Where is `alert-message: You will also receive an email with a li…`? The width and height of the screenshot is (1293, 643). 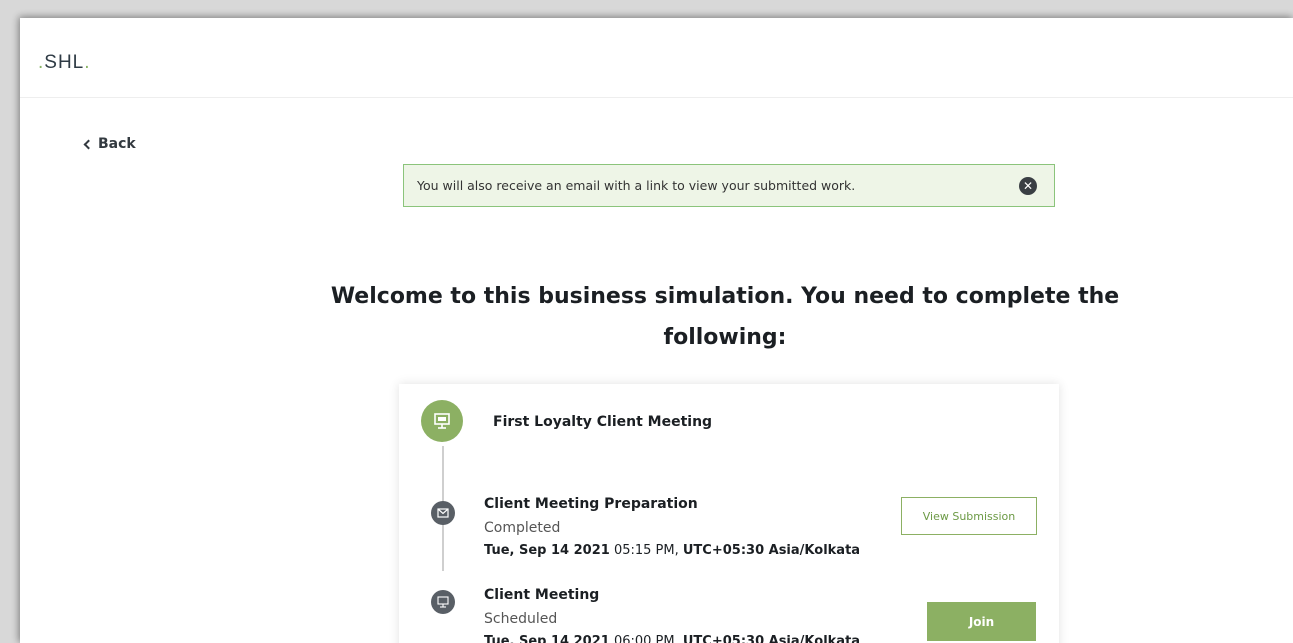 alert-message: You will also receive an email with a li… is located at coordinates (636, 185).